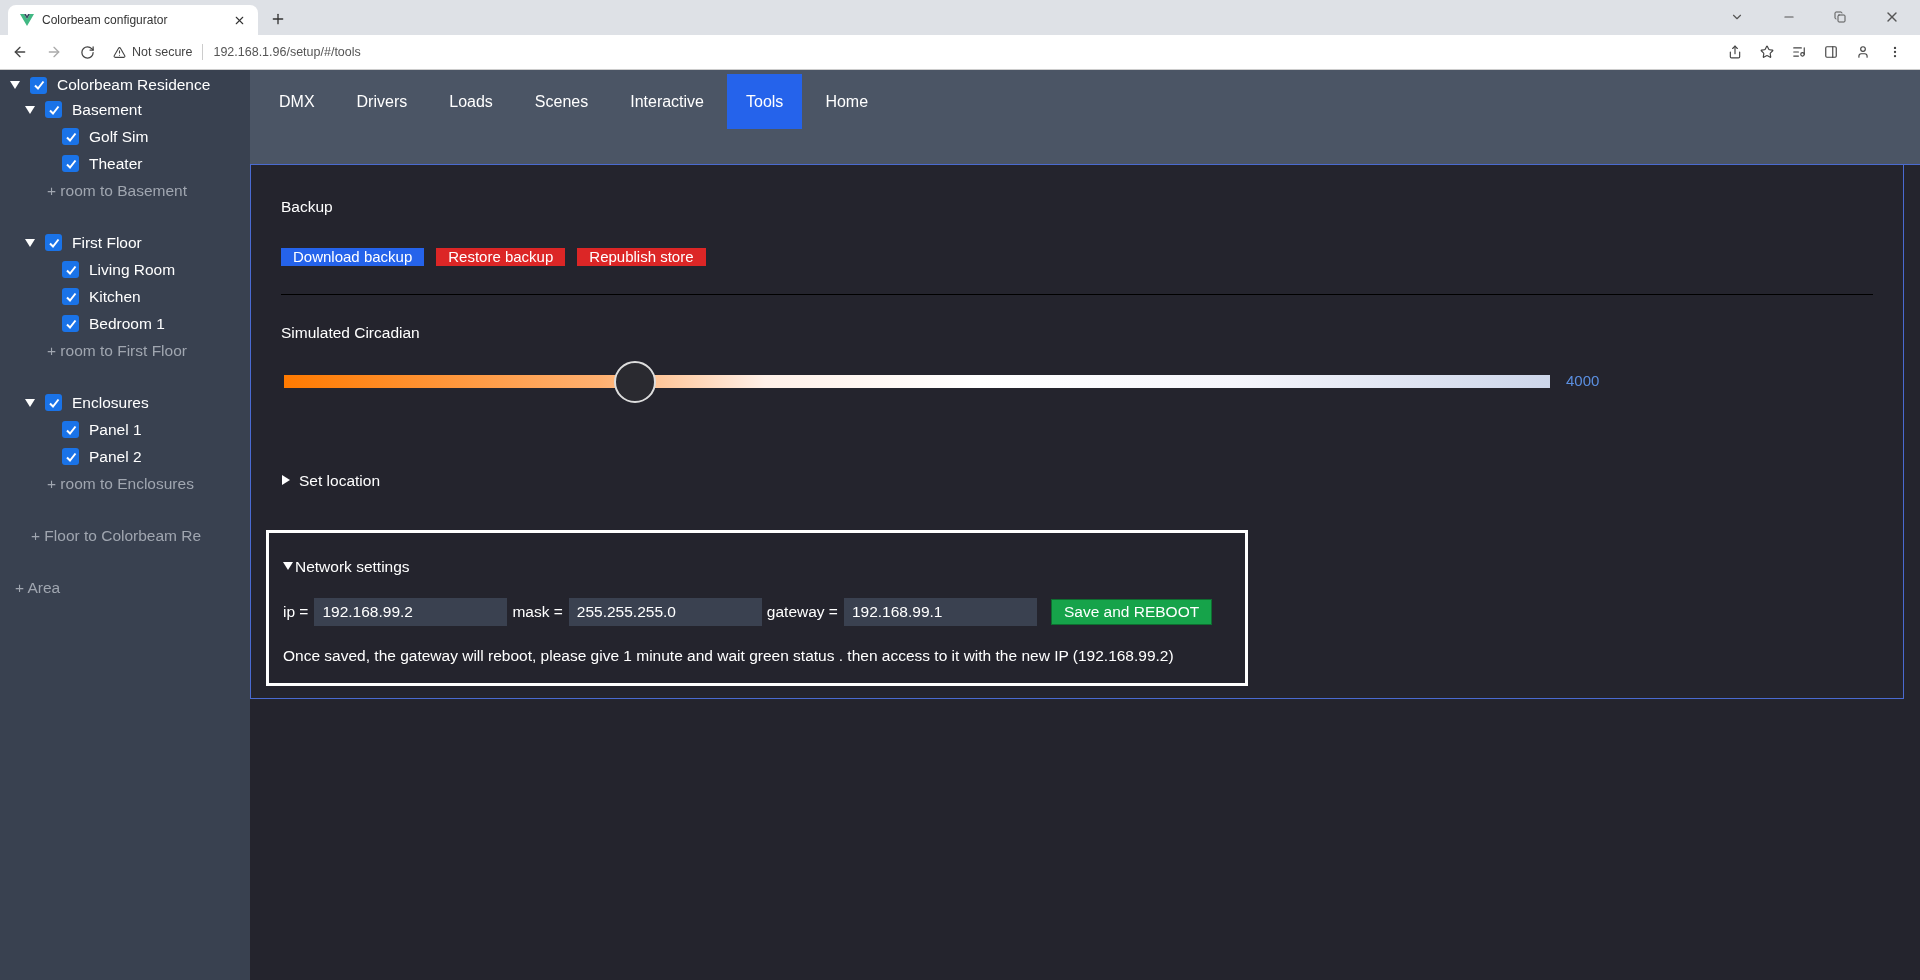 Image resolution: width=1920 pixels, height=980 pixels. Describe the element at coordinates (117, 350) in the screenshot. I see `add-room-link: + room to First Floor` at that location.